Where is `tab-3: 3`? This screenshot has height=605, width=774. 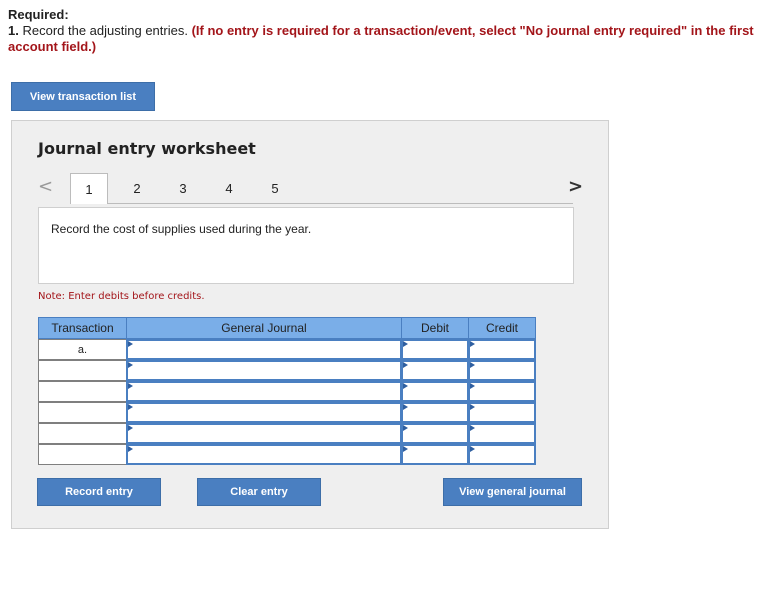
tab-3: 3 is located at coordinates (183, 188).